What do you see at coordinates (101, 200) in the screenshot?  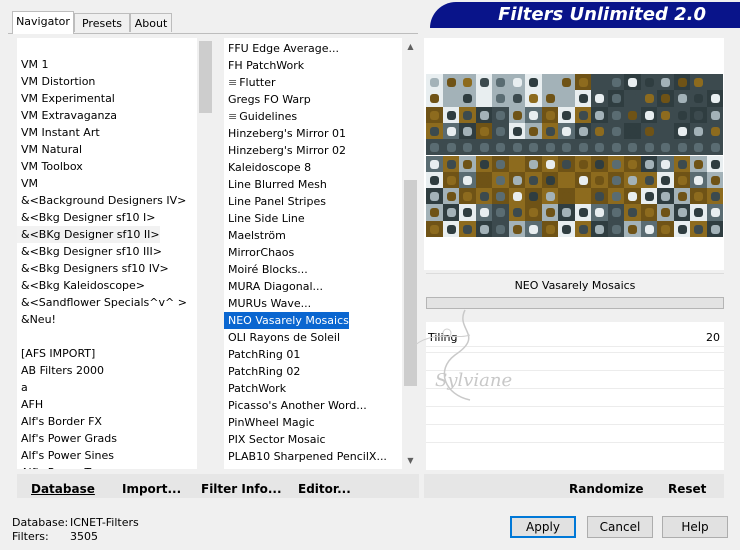 I see `category-item: &<Background Designers IV>` at bounding box center [101, 200].